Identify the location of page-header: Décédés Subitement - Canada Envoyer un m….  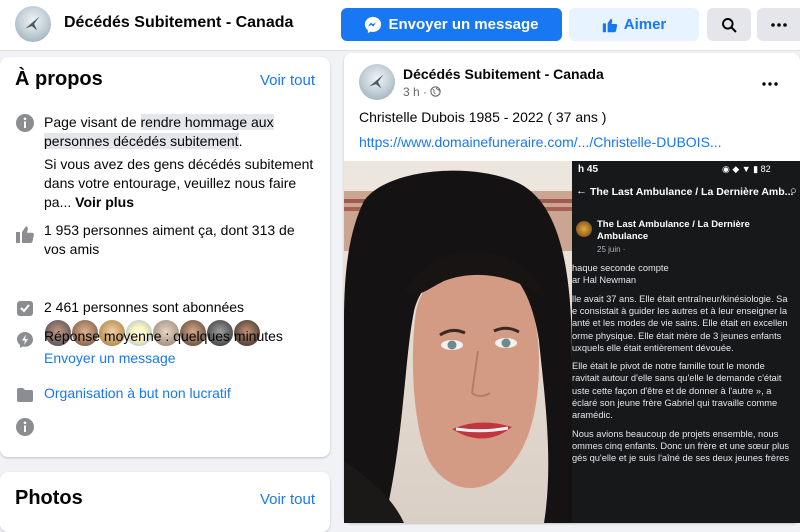
(400, 25).